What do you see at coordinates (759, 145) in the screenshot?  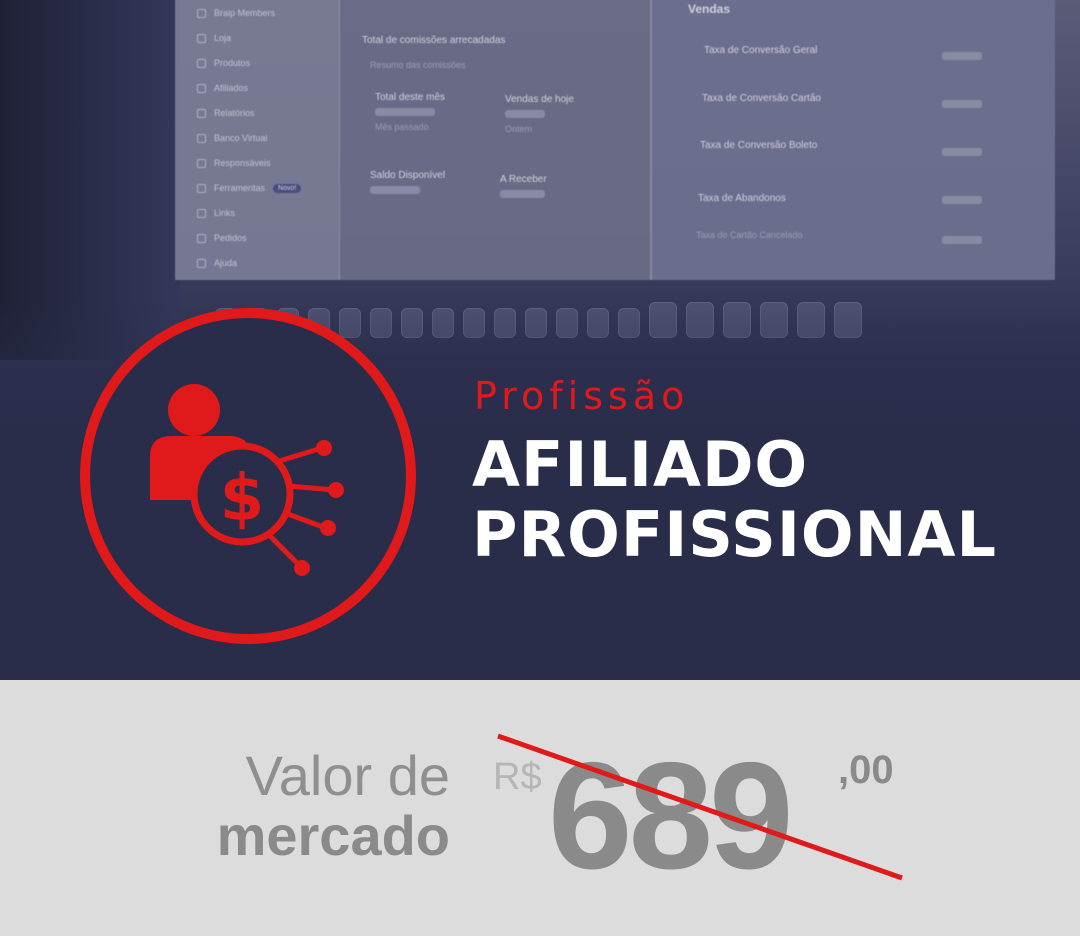 I see `stat-row-label: Taxa de Conversão Boleto` at bounding box center [759, 145].